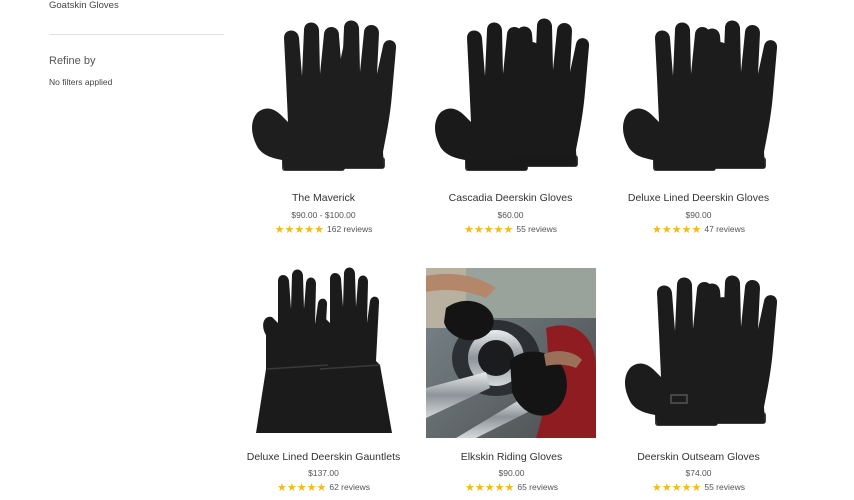  What do you see at coordinates (698, 457) in the screenshot?
I see `product-name: Deerskin Outseam Gloves` at bounding box center [698, 457].